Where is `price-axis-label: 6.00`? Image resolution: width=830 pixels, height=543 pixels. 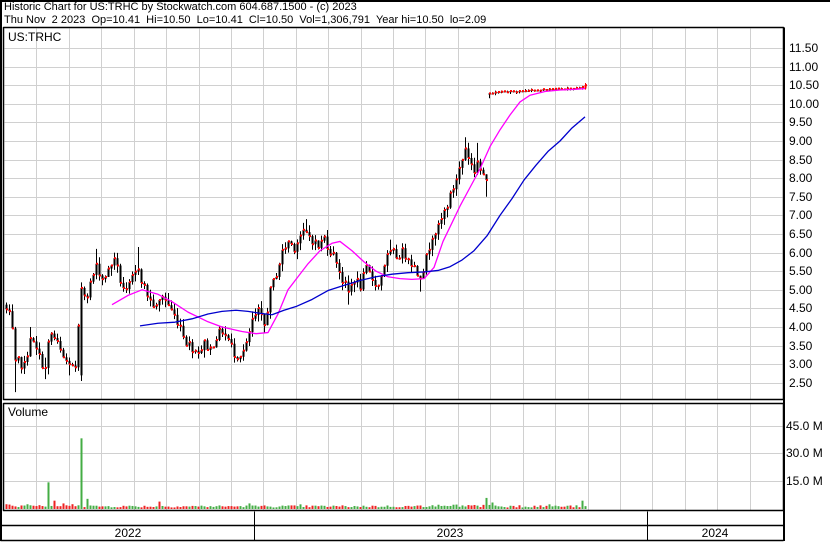
price-axis-label: 6.00 is located at coordinates (801, 253).